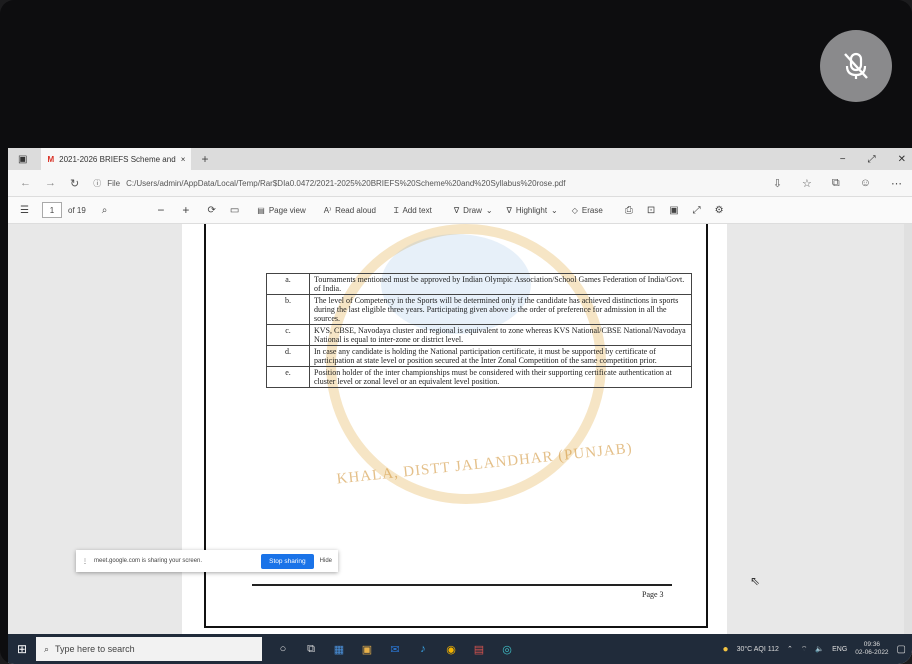 The height and width of the screenshot is (664, 912). I want to click on chevron-up-icon: ⌃, so click(790, 649).